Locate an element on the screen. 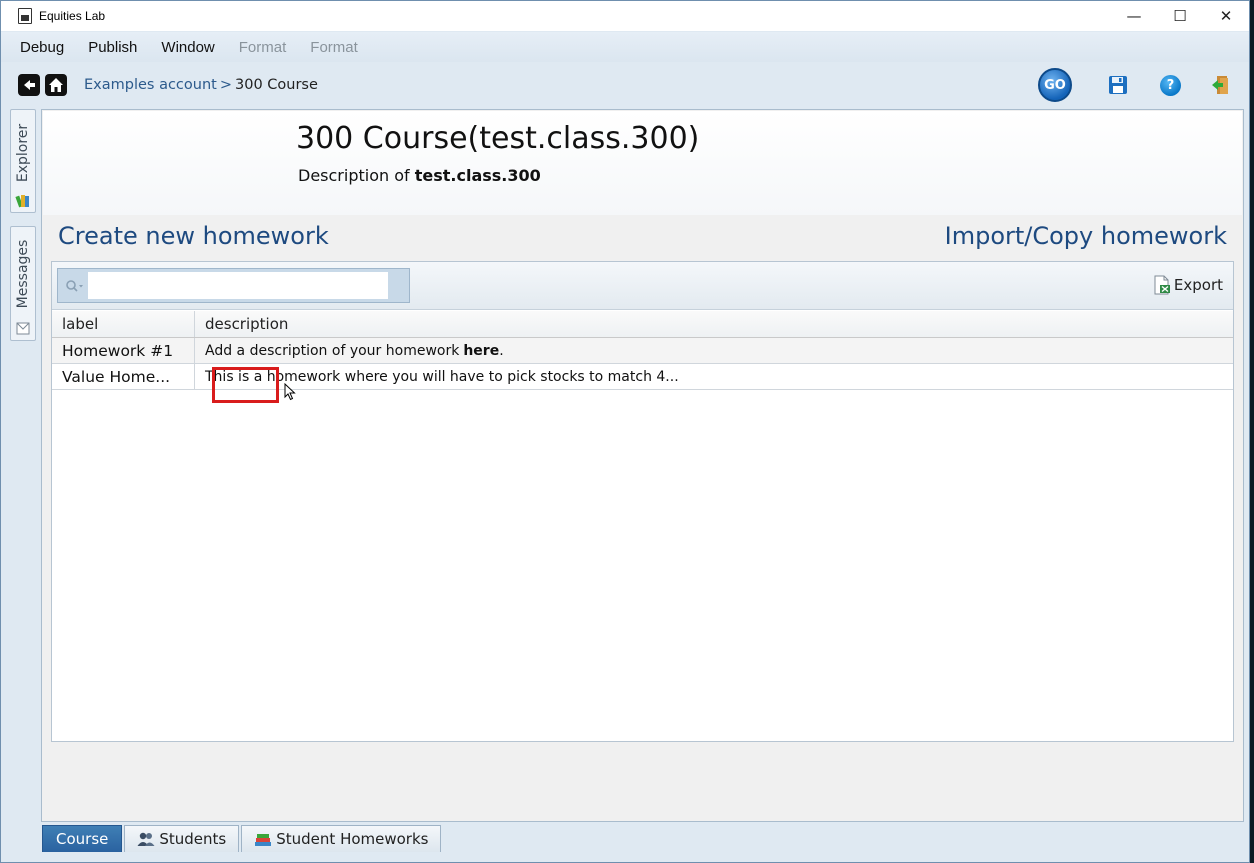  tab-messages: Messages is located at coordinates (23, 283).